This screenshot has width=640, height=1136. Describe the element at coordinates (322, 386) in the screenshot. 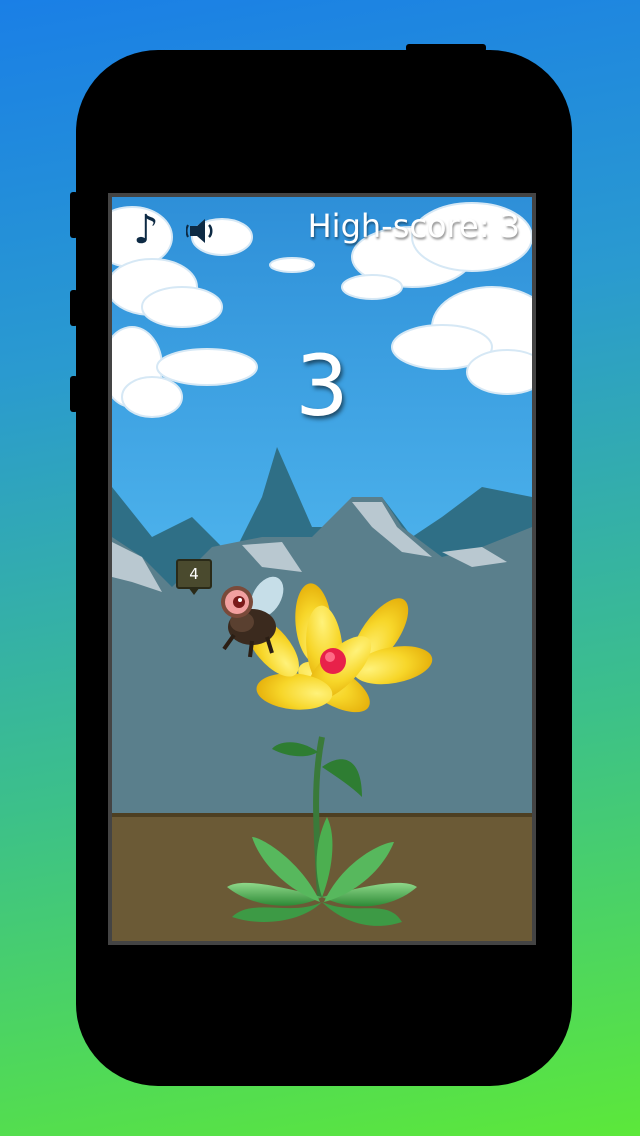

I see `current-score: 3` at that location.